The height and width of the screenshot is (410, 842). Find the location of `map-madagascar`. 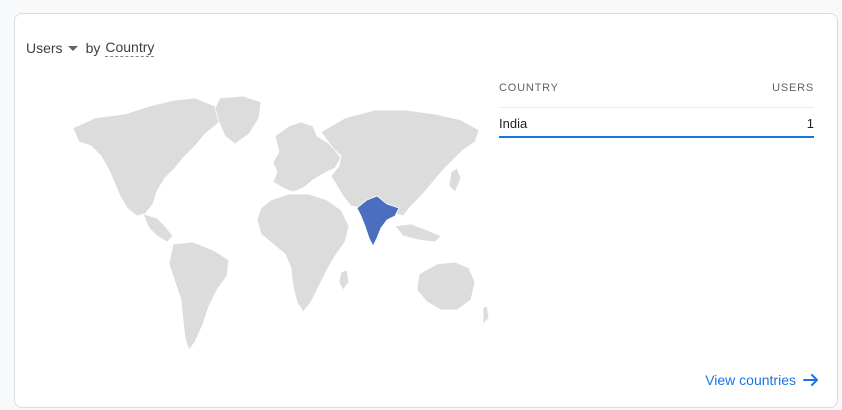

map-madagascar is located at coordinates (344, 280).